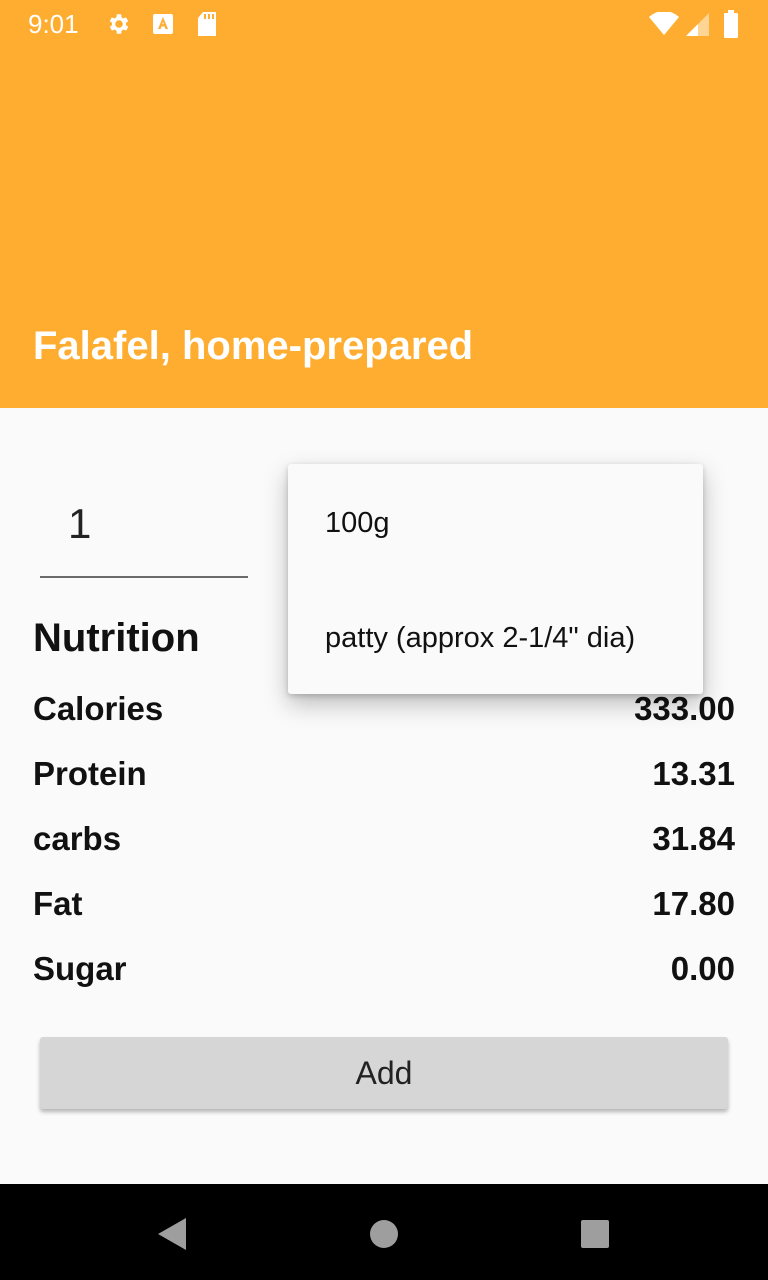 The height and width of the screenshot is (1280, 768). I want to click on a-badge-icon, so click(163, 24).